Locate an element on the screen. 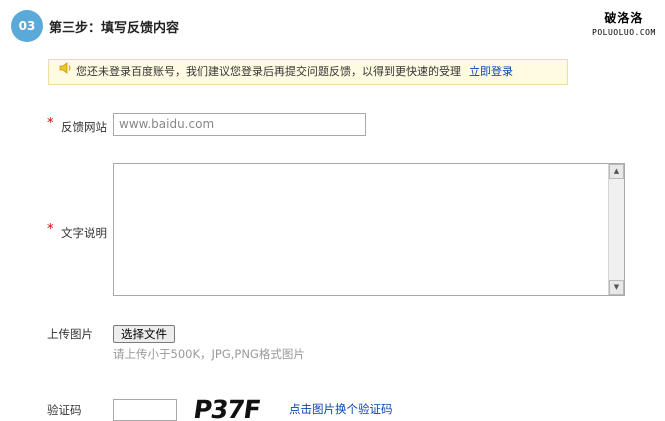 This screenshot has height=421, width=665. login-link: 立即登录 is located at coordinates (491, 71).